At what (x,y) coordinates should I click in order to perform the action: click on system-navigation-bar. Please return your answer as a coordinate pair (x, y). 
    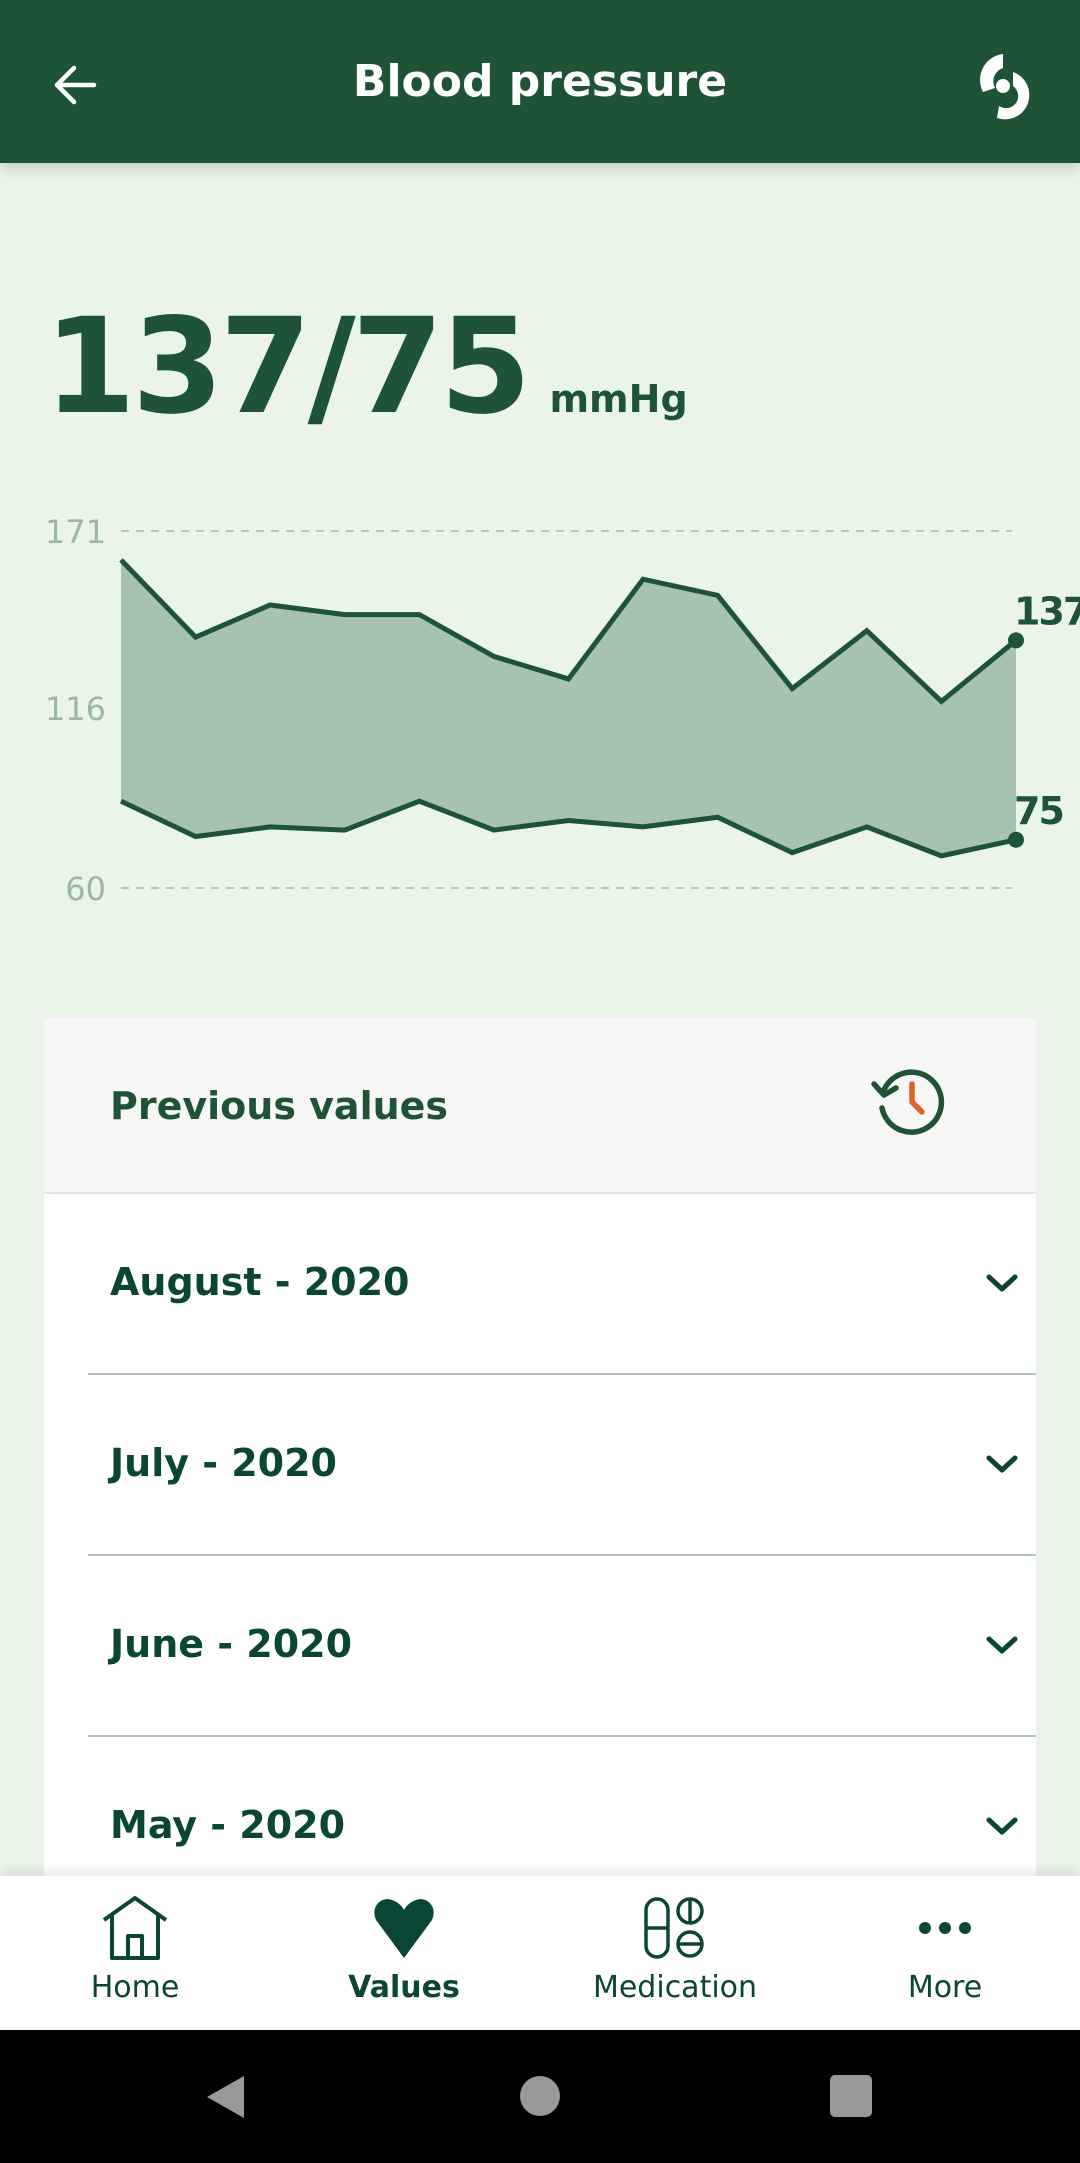
    Looking at the image, I should click on (540, 2096).